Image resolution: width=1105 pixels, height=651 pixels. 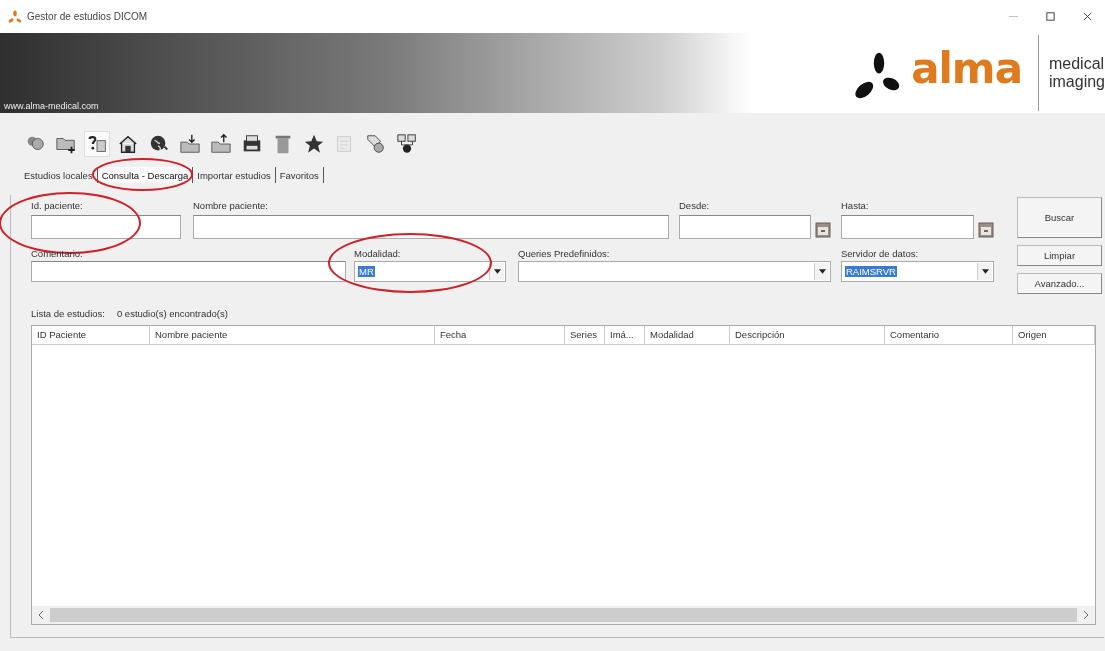 What do you see at coordinates (234, 175) in the screenshot?
I see `tab: Importar estudios` at bounding box center [234, 175].